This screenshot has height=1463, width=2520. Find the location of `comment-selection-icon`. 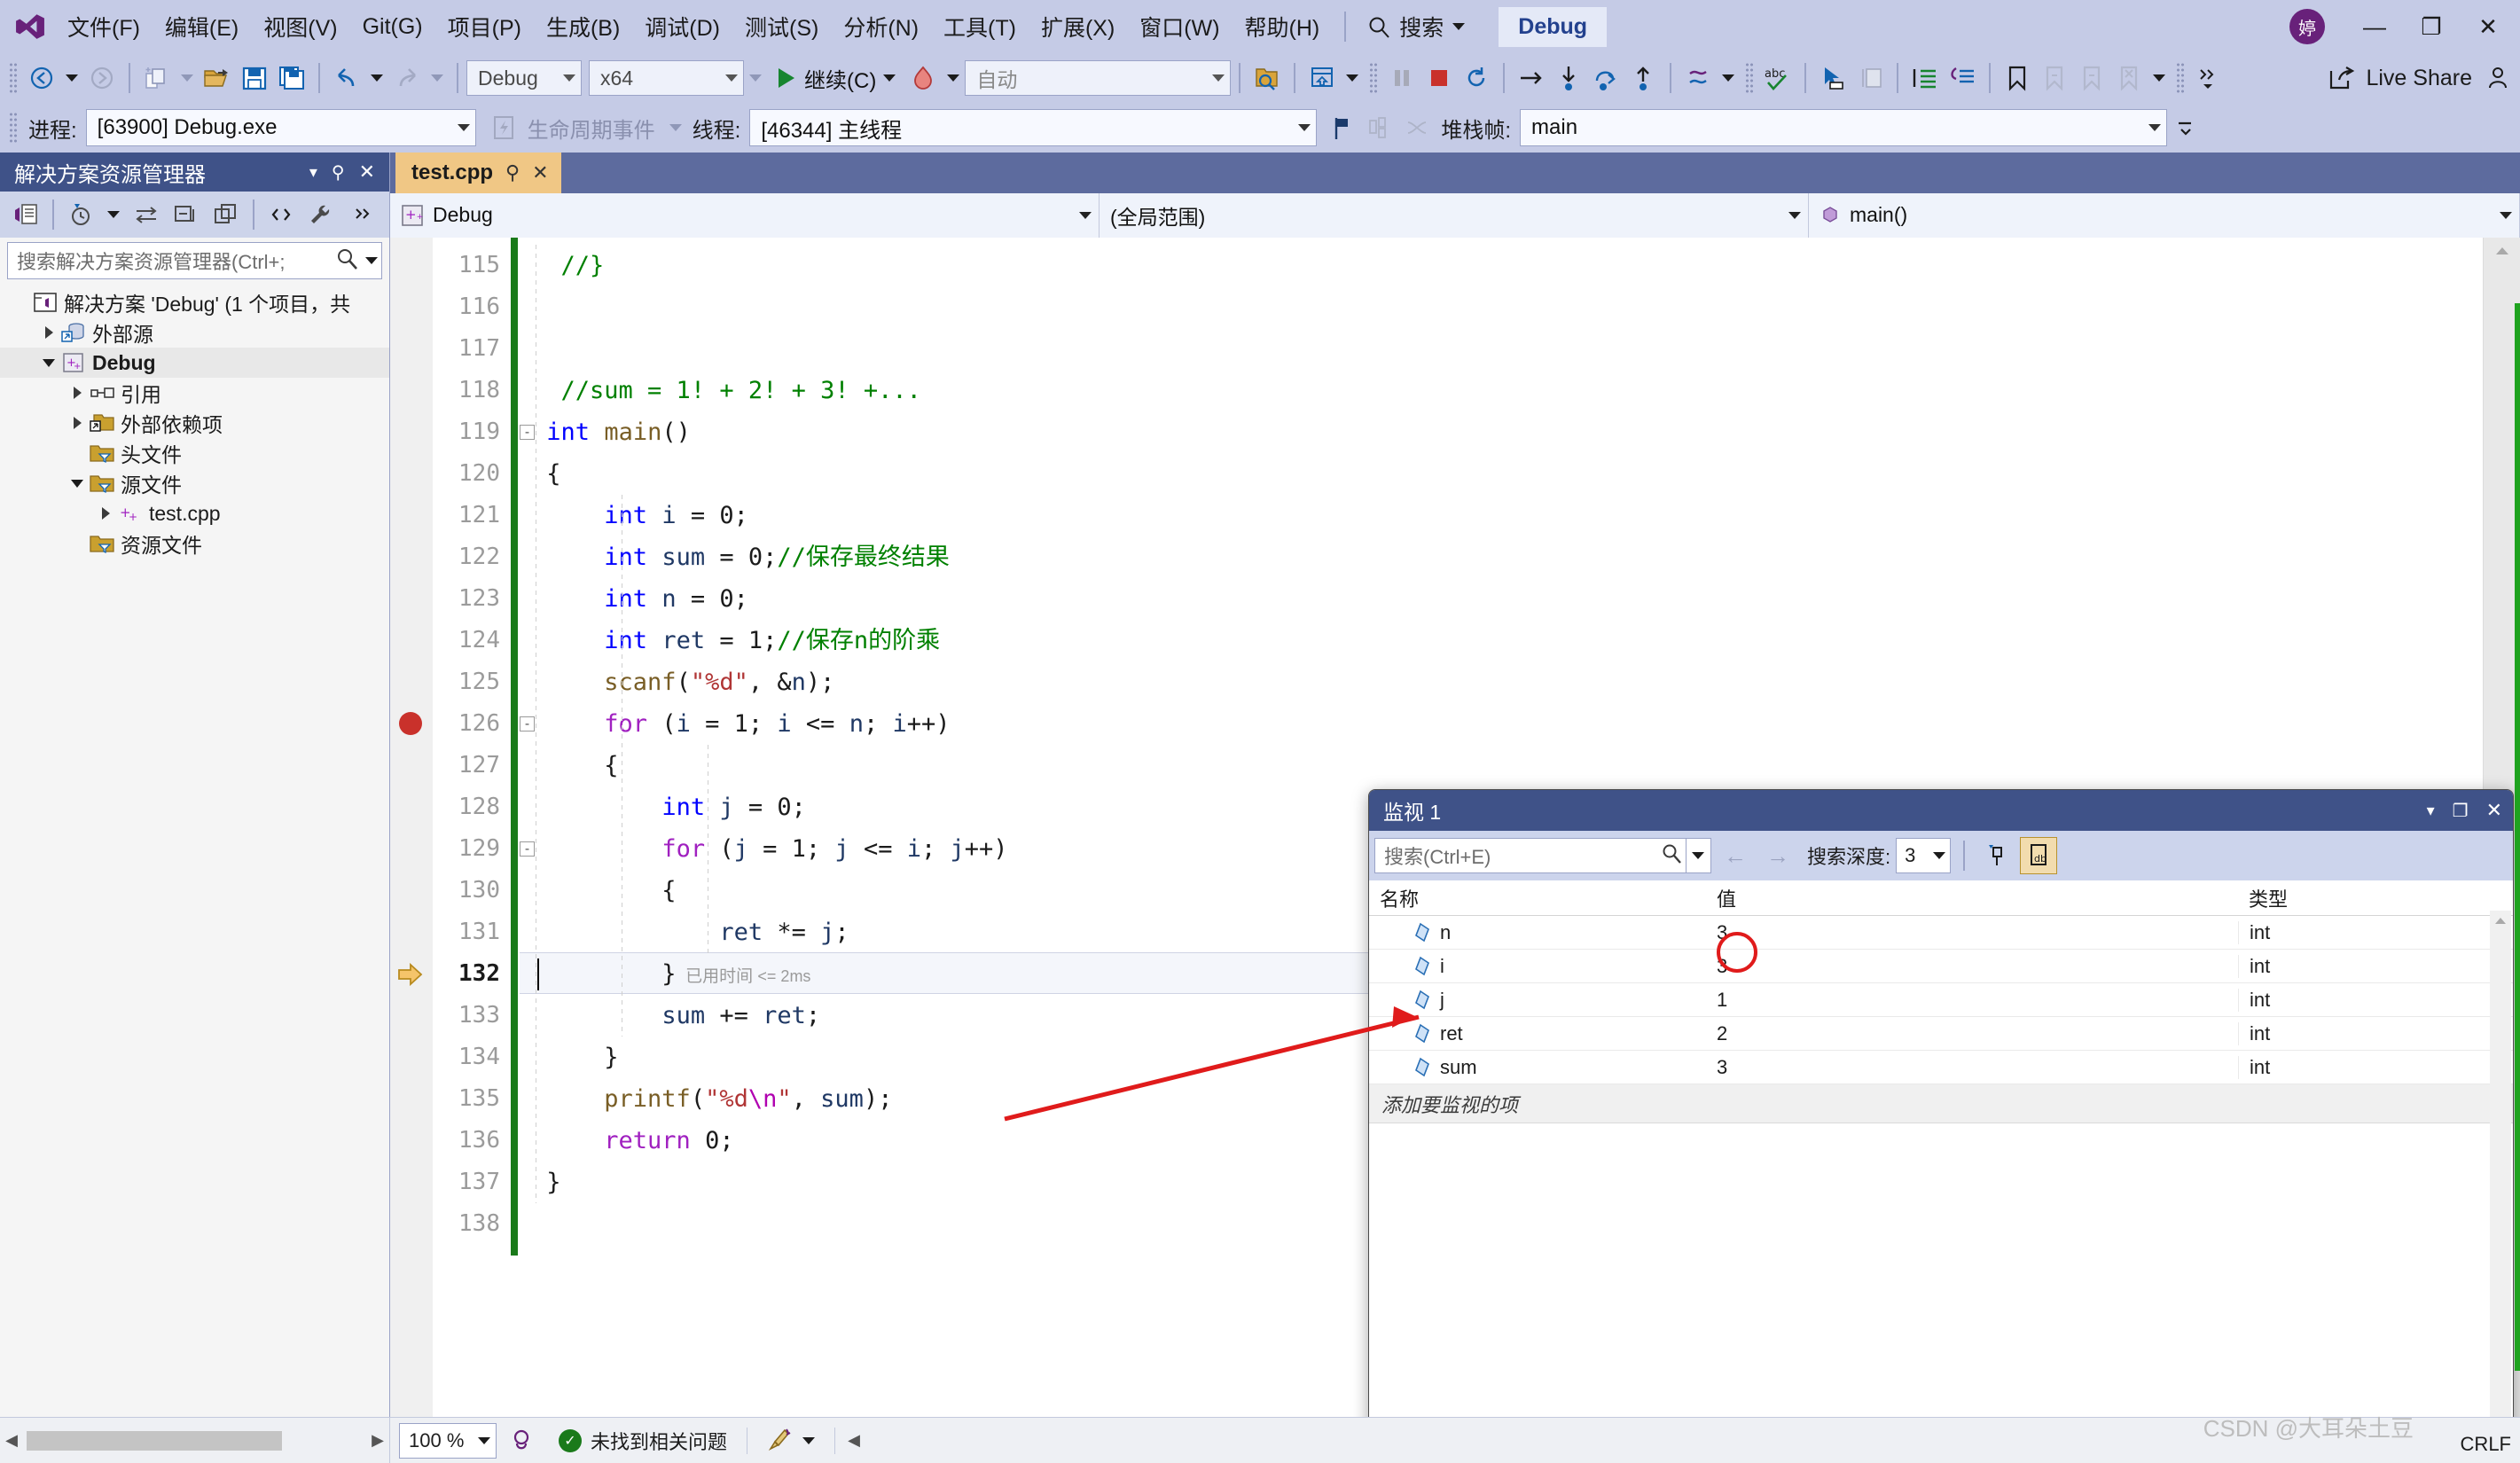

comment-selection-icon is located at coordinates (1925, 78).